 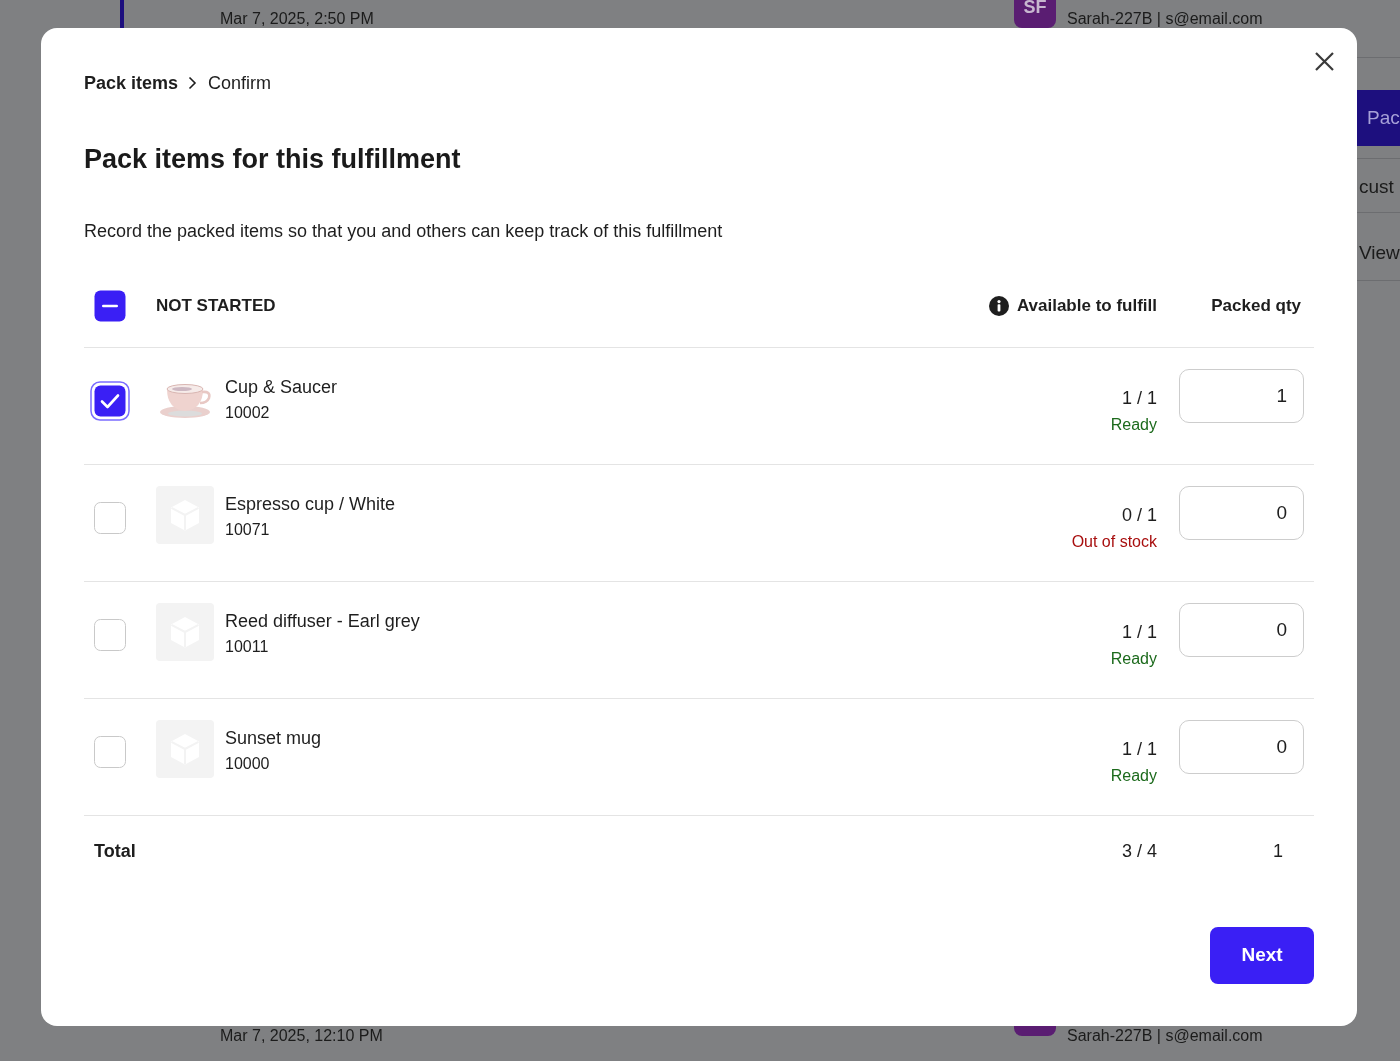 What do you see at coordinates (310, 504) in the screenshot?
I see `item-name: Espresso cup / White` at bounding box center [310, 504].